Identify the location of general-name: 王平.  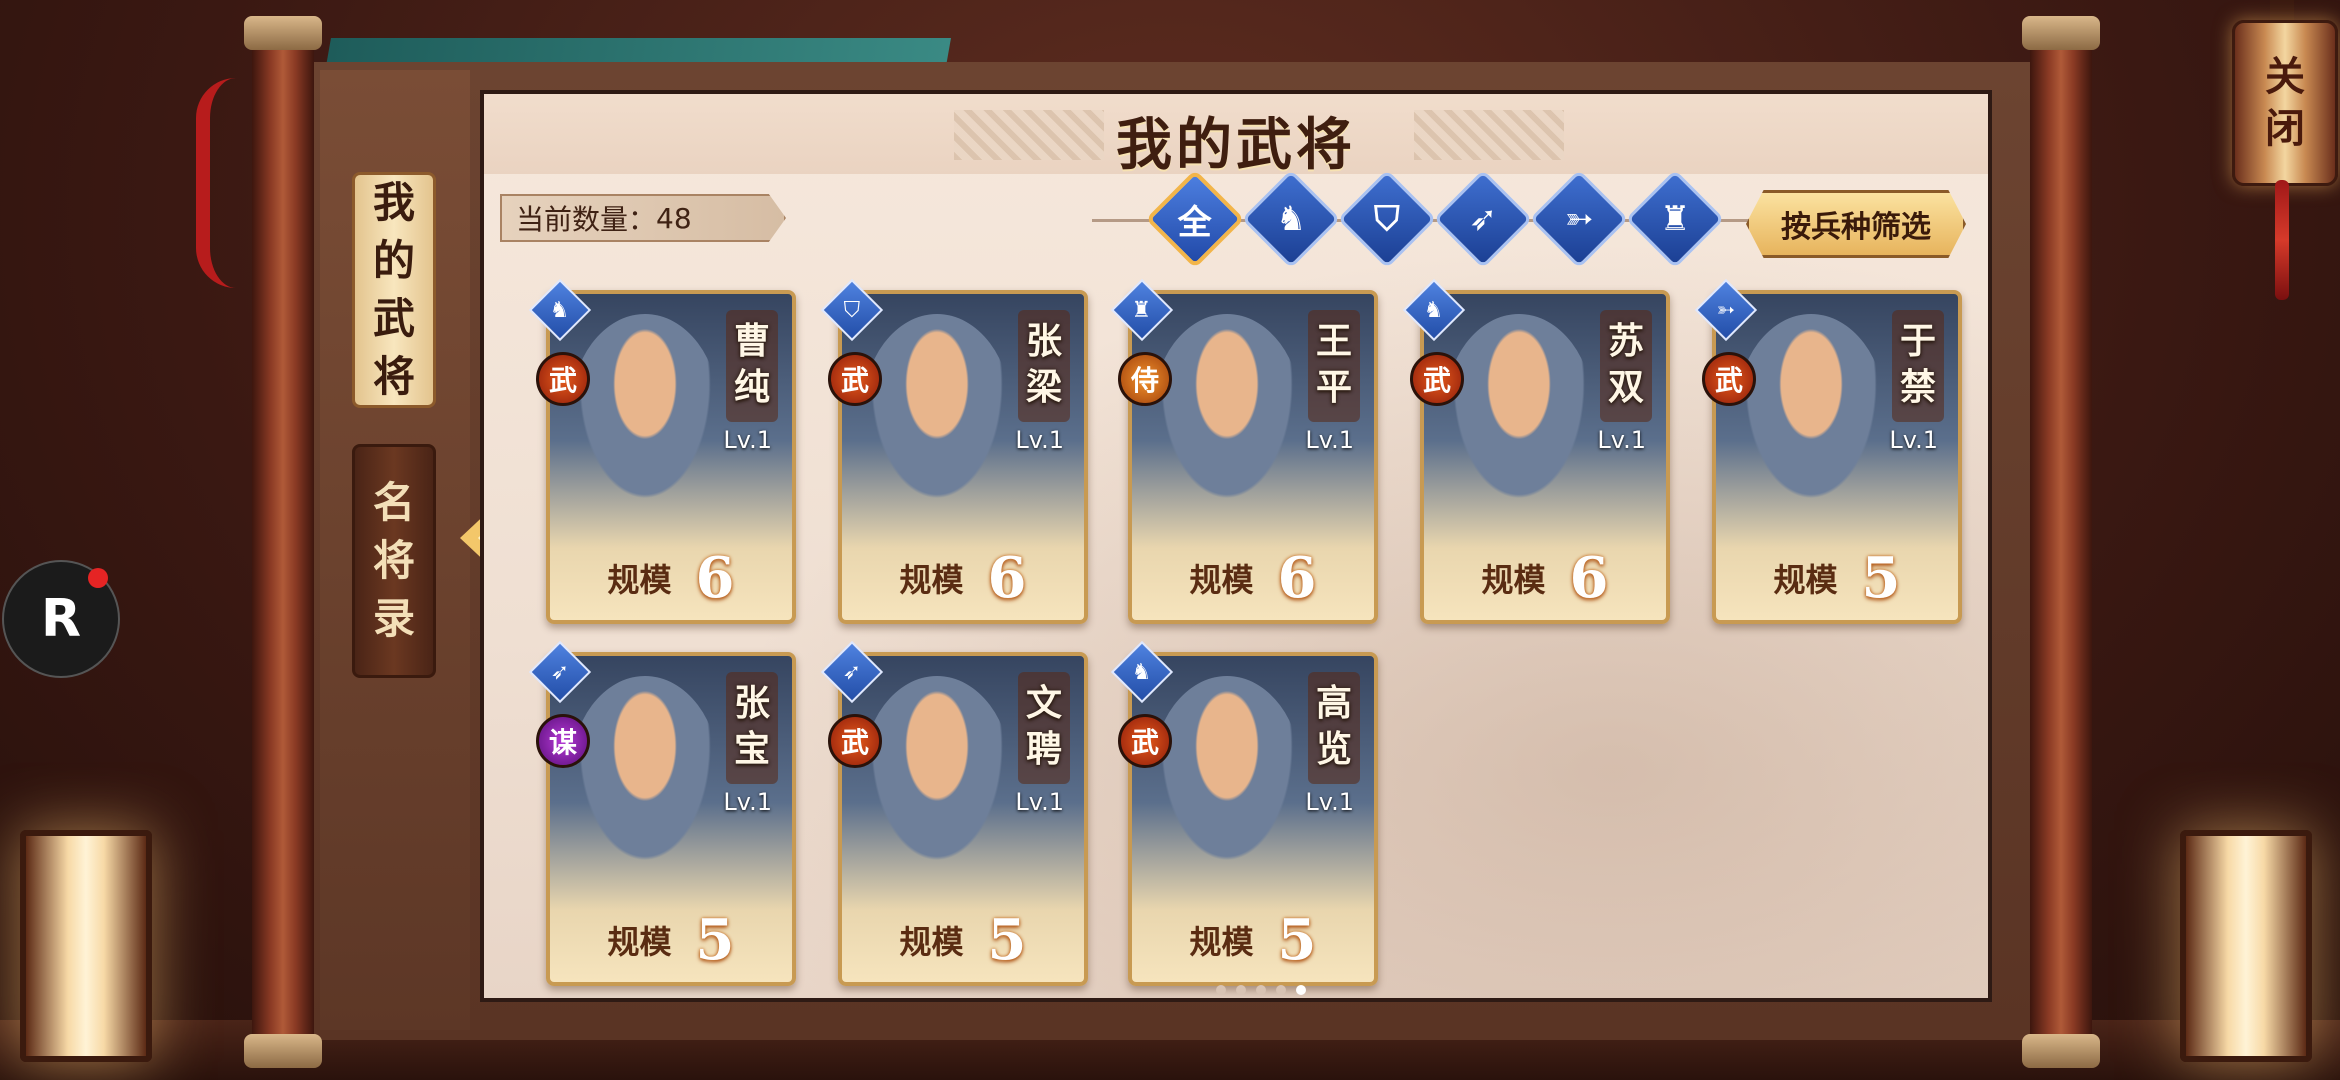
(1334, 364).